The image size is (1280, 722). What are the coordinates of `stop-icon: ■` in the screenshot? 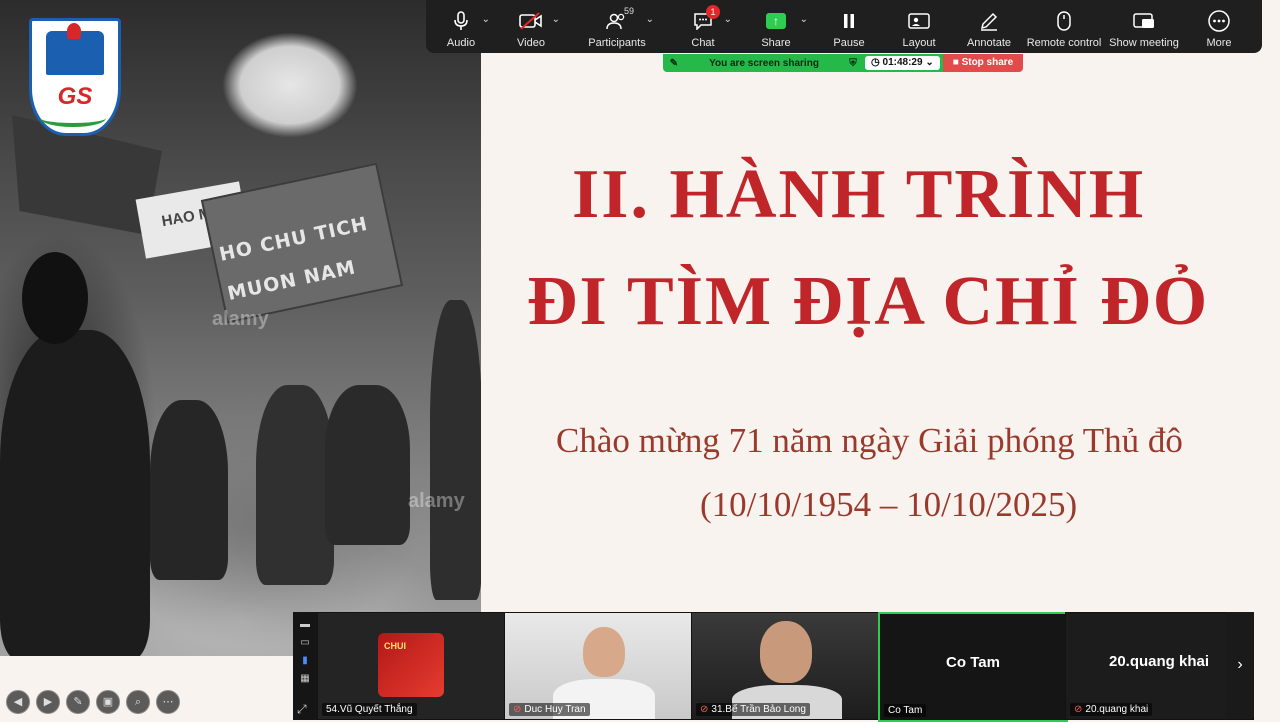 It's located at (955, 62).